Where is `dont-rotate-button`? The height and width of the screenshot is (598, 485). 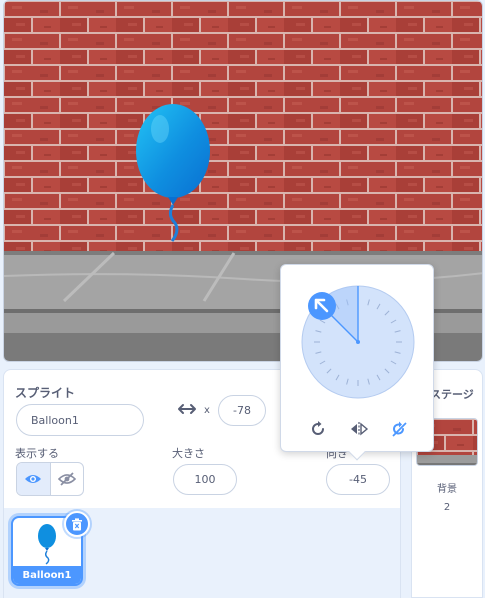
dont-rotate-button is located at coordinates (399, 429).